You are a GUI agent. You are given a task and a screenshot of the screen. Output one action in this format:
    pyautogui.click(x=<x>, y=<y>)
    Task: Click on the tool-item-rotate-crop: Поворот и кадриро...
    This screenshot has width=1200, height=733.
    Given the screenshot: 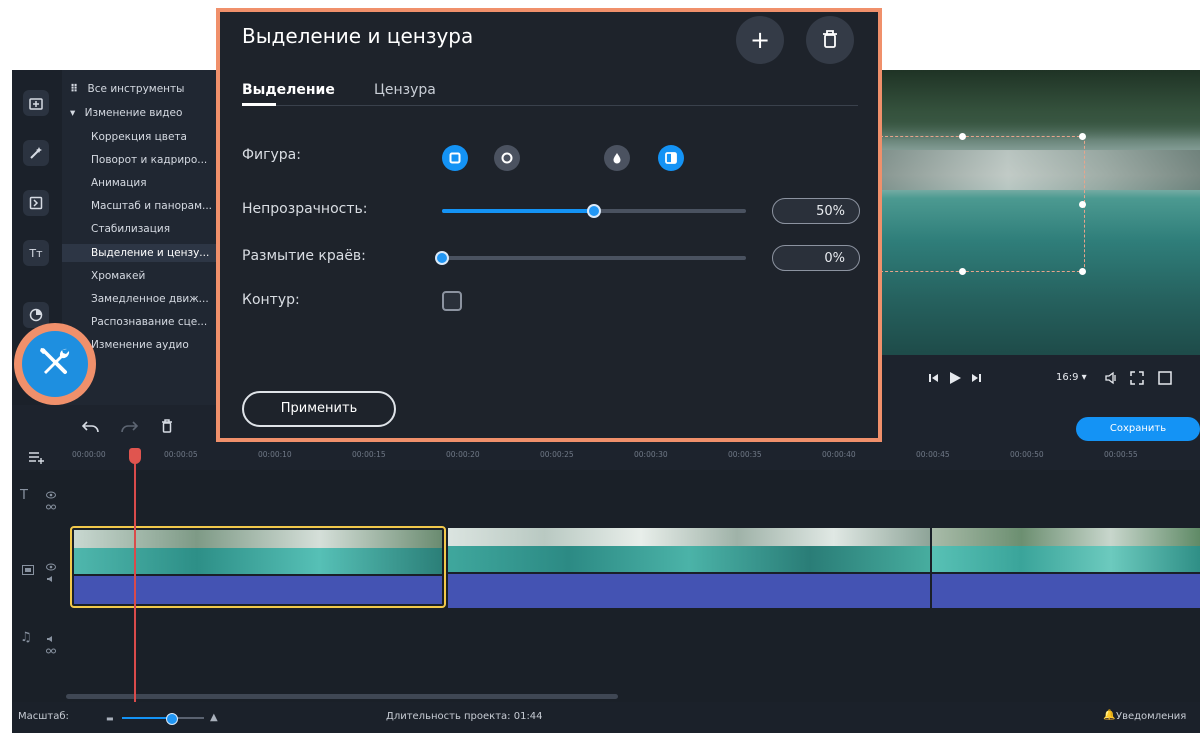 What is the action you would take?
    pyautogui.click(x=149, y=160)
    